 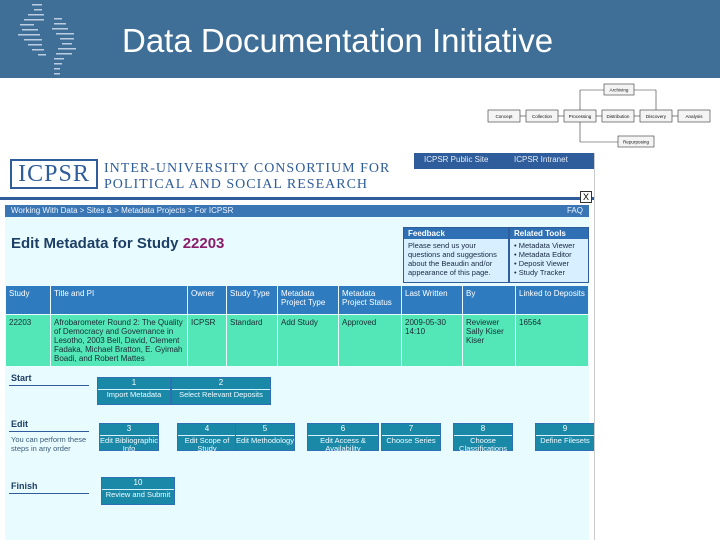 What do you see at coordinates (541, 159) in the screenshot?
I see `intranet-link: ICPSR Intranet` at bounding box center [541, 159].